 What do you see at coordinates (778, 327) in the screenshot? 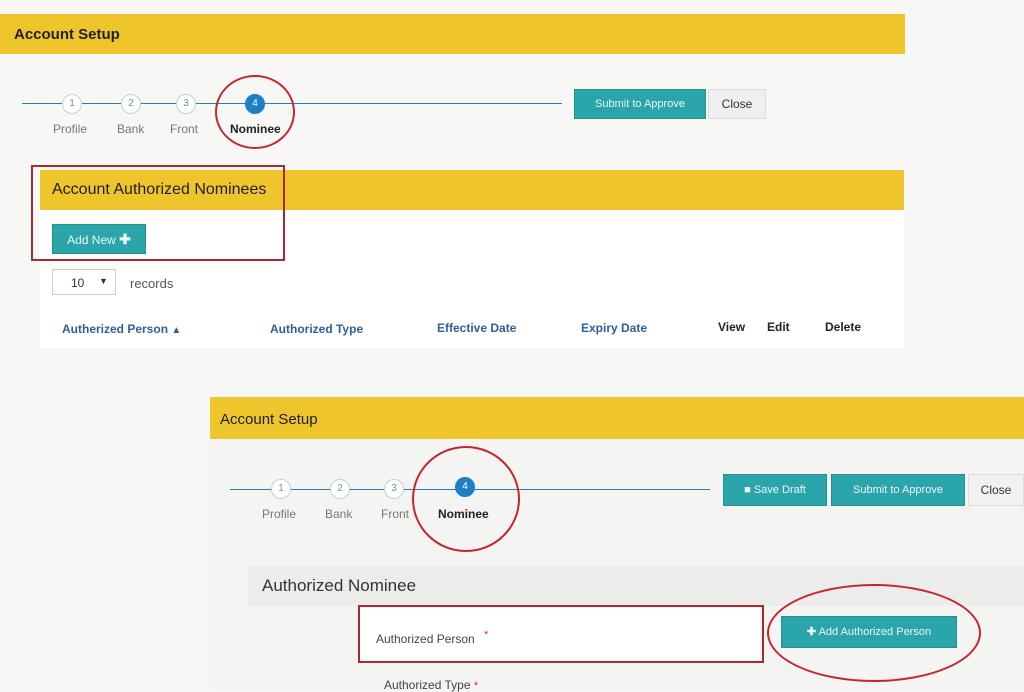
I see `col-edit: Edit` at bounding box center [778, 327].